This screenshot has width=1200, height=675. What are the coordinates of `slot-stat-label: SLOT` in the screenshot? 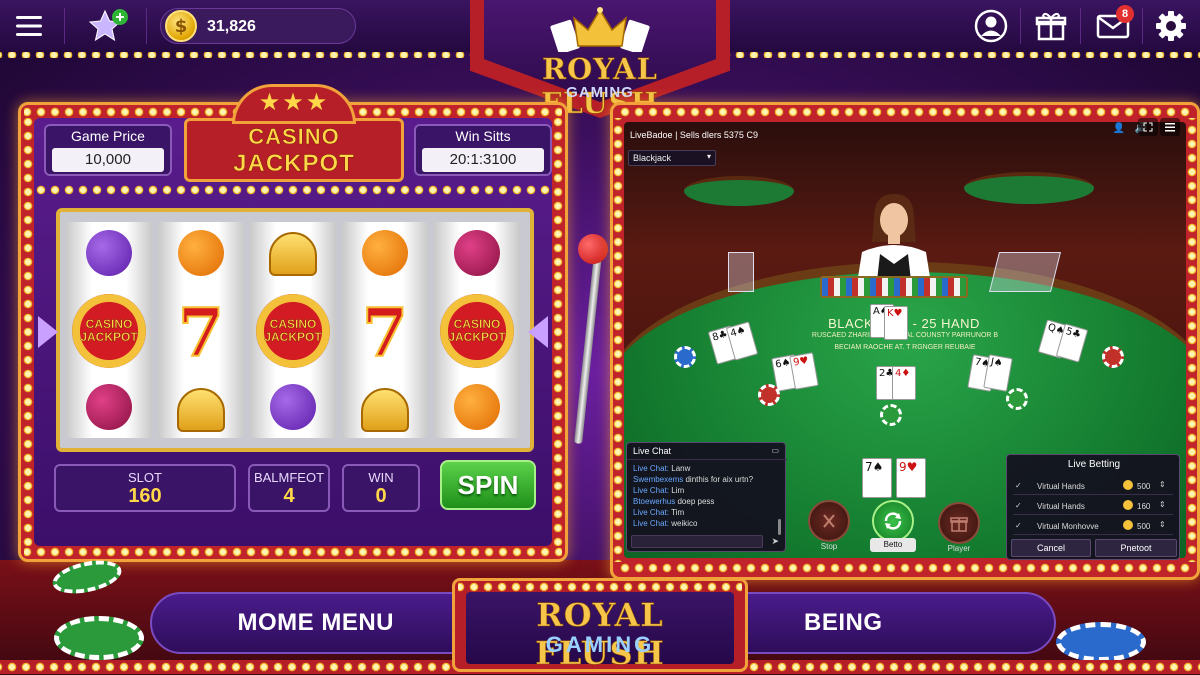 It's located at (145, 477).